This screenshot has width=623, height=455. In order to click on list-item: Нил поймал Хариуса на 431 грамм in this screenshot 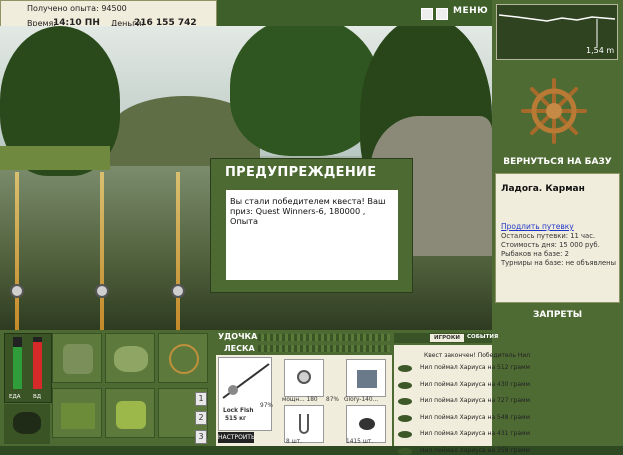, I will do `click(475, 433)`.